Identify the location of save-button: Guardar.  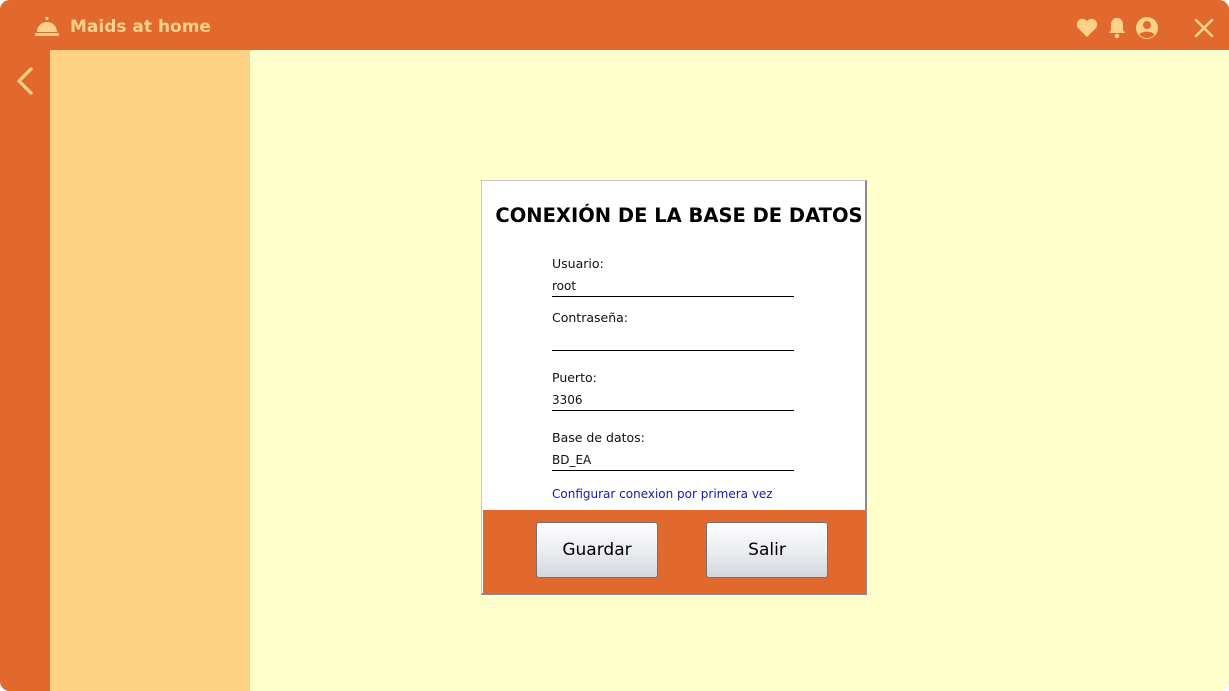
(597, 550).